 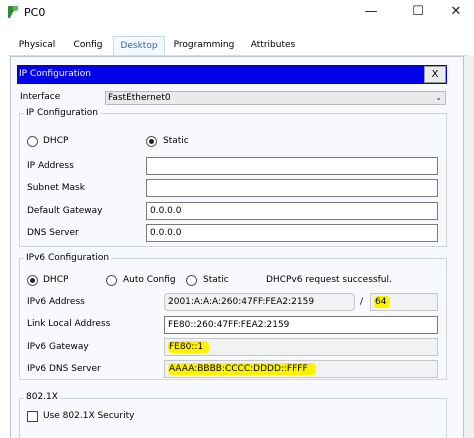 I want to click on window-title: PC0, so click(x=35, y=12).